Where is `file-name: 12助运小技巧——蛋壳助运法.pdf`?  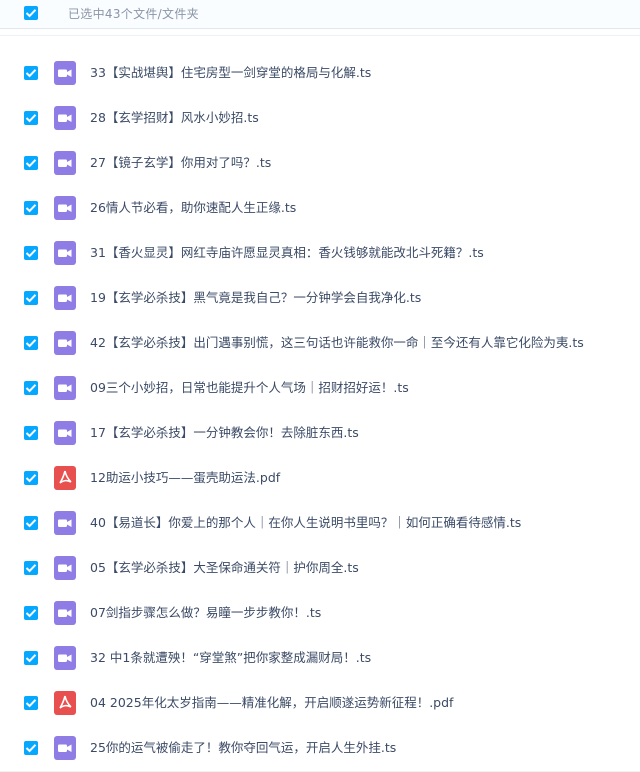 file-name: 12助运小技巧——蛋壳助运法.pdf is located at coordinates (185, 478).